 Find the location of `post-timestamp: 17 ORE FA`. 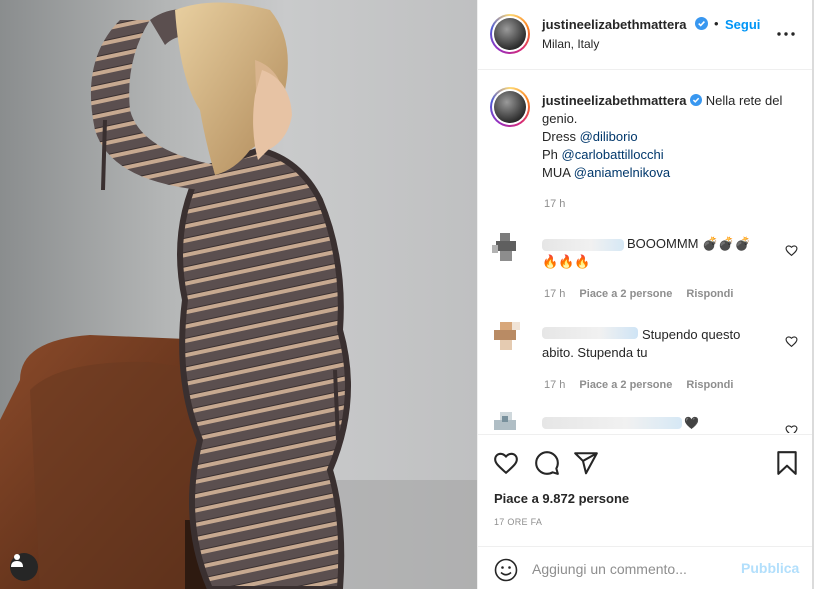

post-timestamp: 17 ORE FA is located at coordinates (518, 522).